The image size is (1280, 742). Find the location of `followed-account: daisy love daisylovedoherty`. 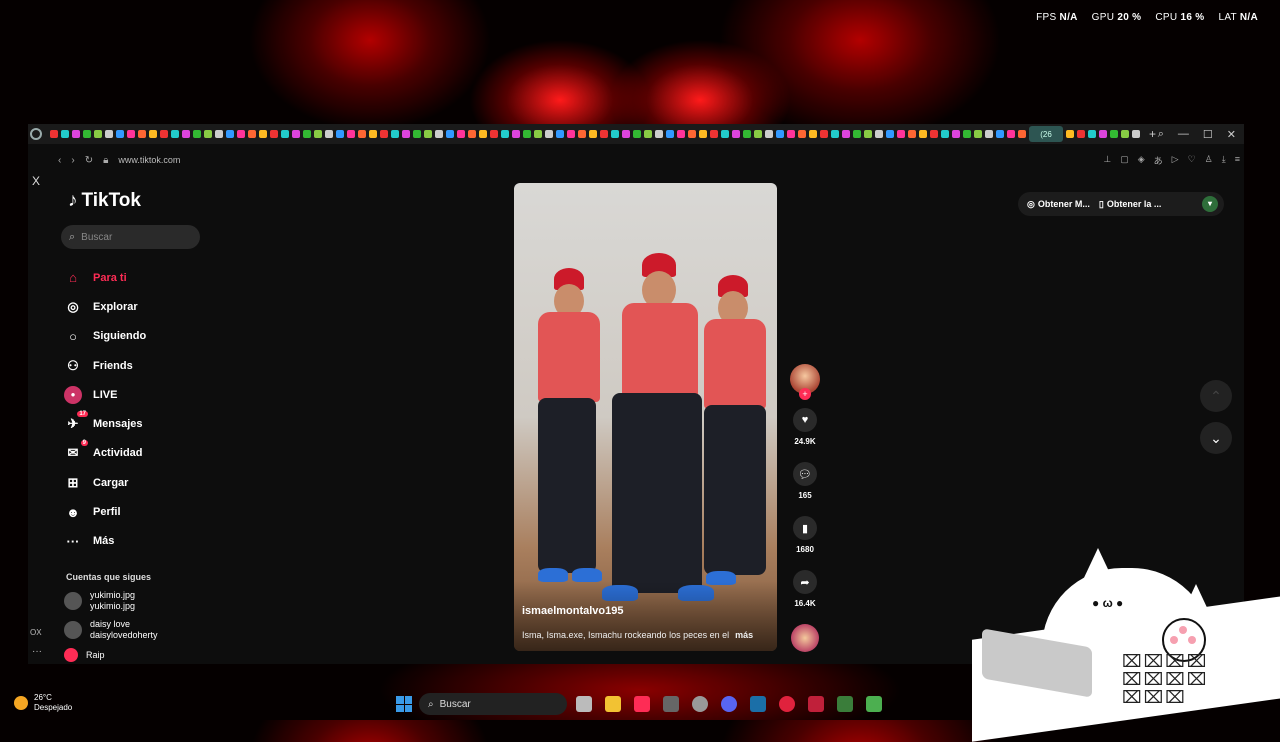

followed-account: daisy love daisylovedoherty is located at coordinates (111, 630).